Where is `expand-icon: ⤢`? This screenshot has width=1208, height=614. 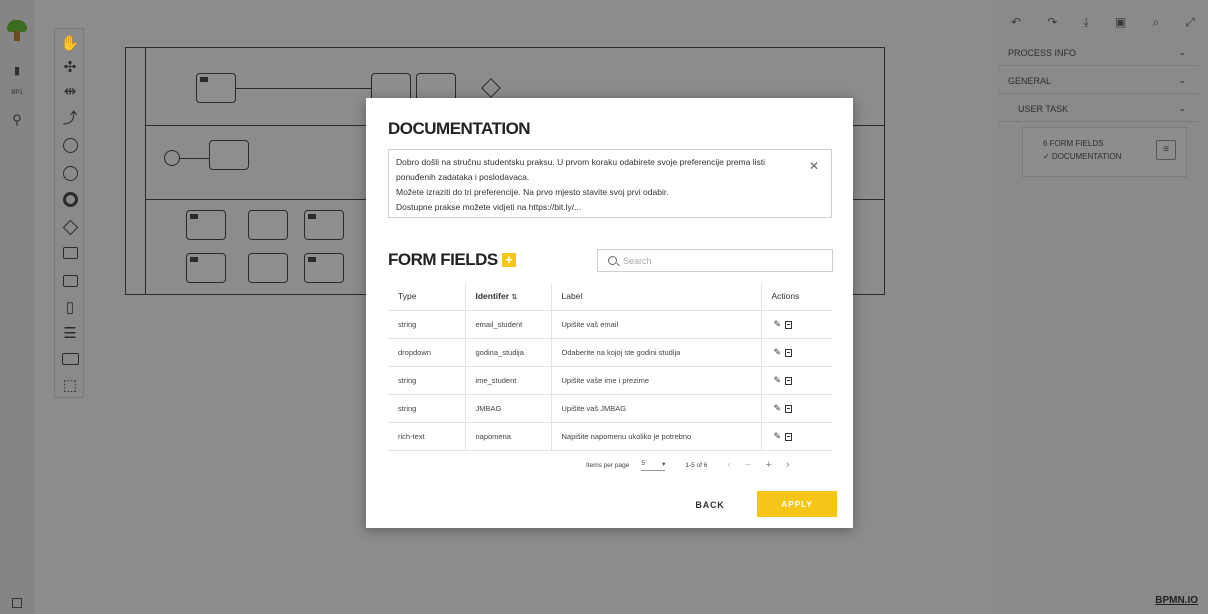
expand-icon: ⤢ is located at coordinates (1190, 22).